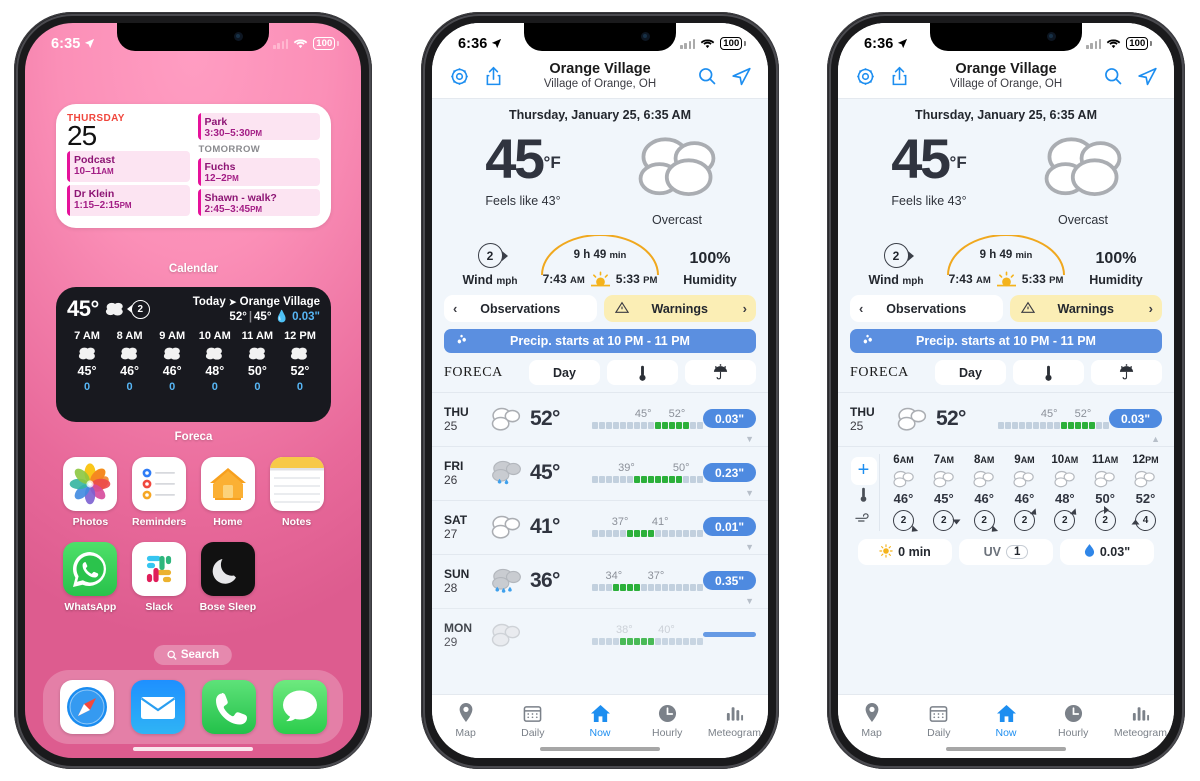 Image resolution: width=1200 pixels, height=781 pixels. What do you see at coordinates (600, 635) in the screenshot?
I see `table-row: MON 29 38° 40°` at bounding box center [600, 635].